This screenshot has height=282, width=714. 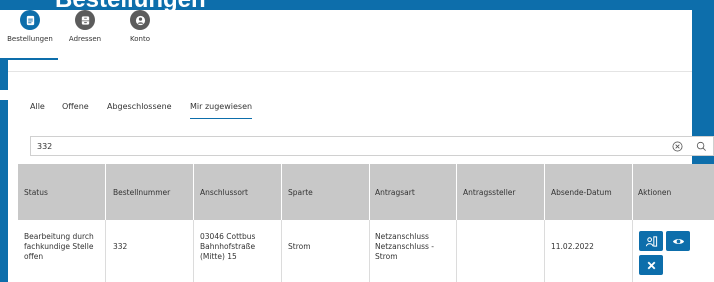 What do you see at coordinates (139, 106) in the screenshot?
I see `tab-abgeschlossene: Abgeschlossene` at bounding box center [139, 106].